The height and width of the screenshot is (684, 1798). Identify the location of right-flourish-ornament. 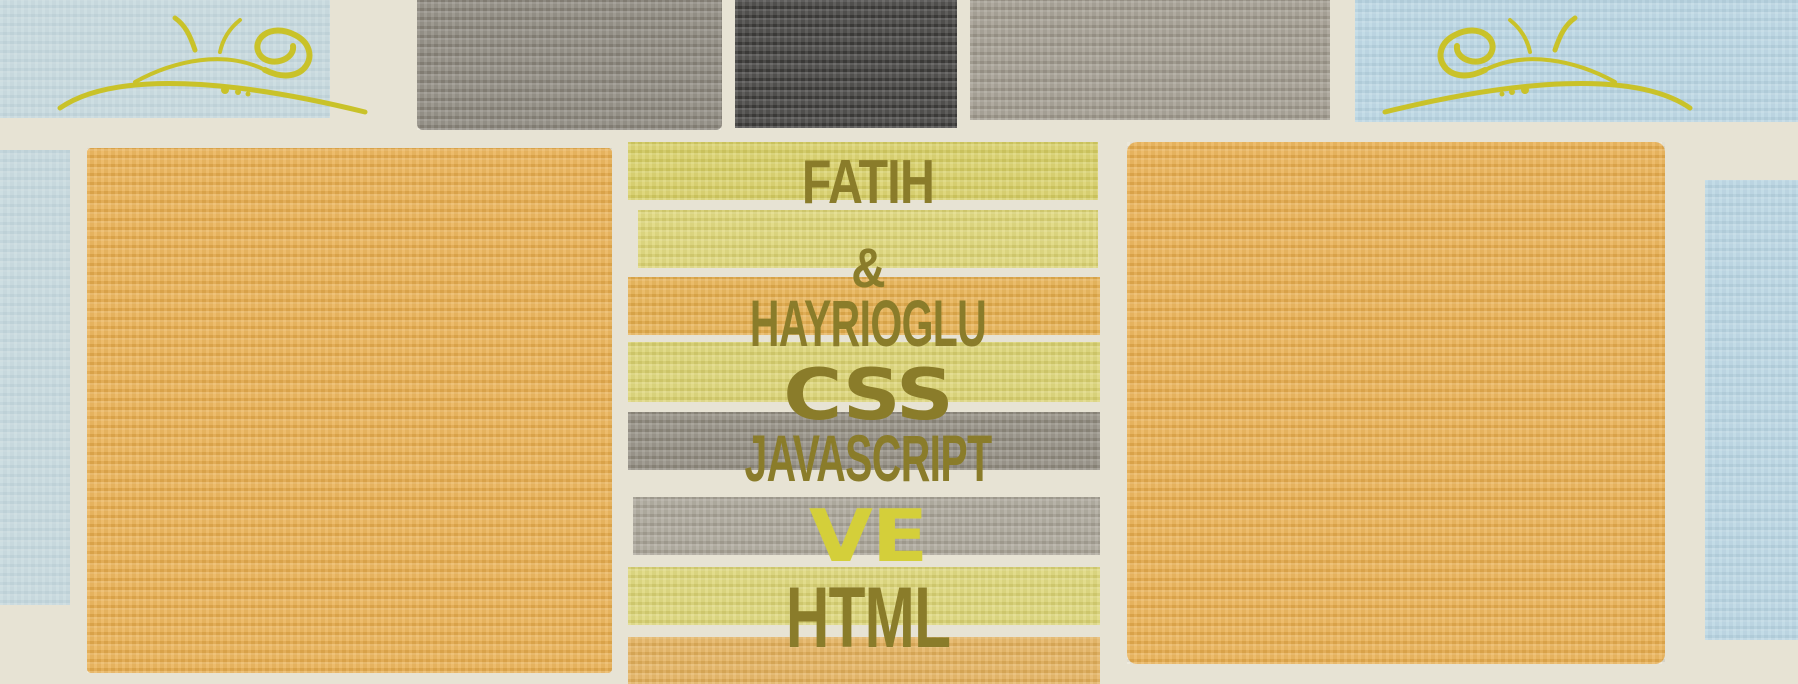
(1537, 65).